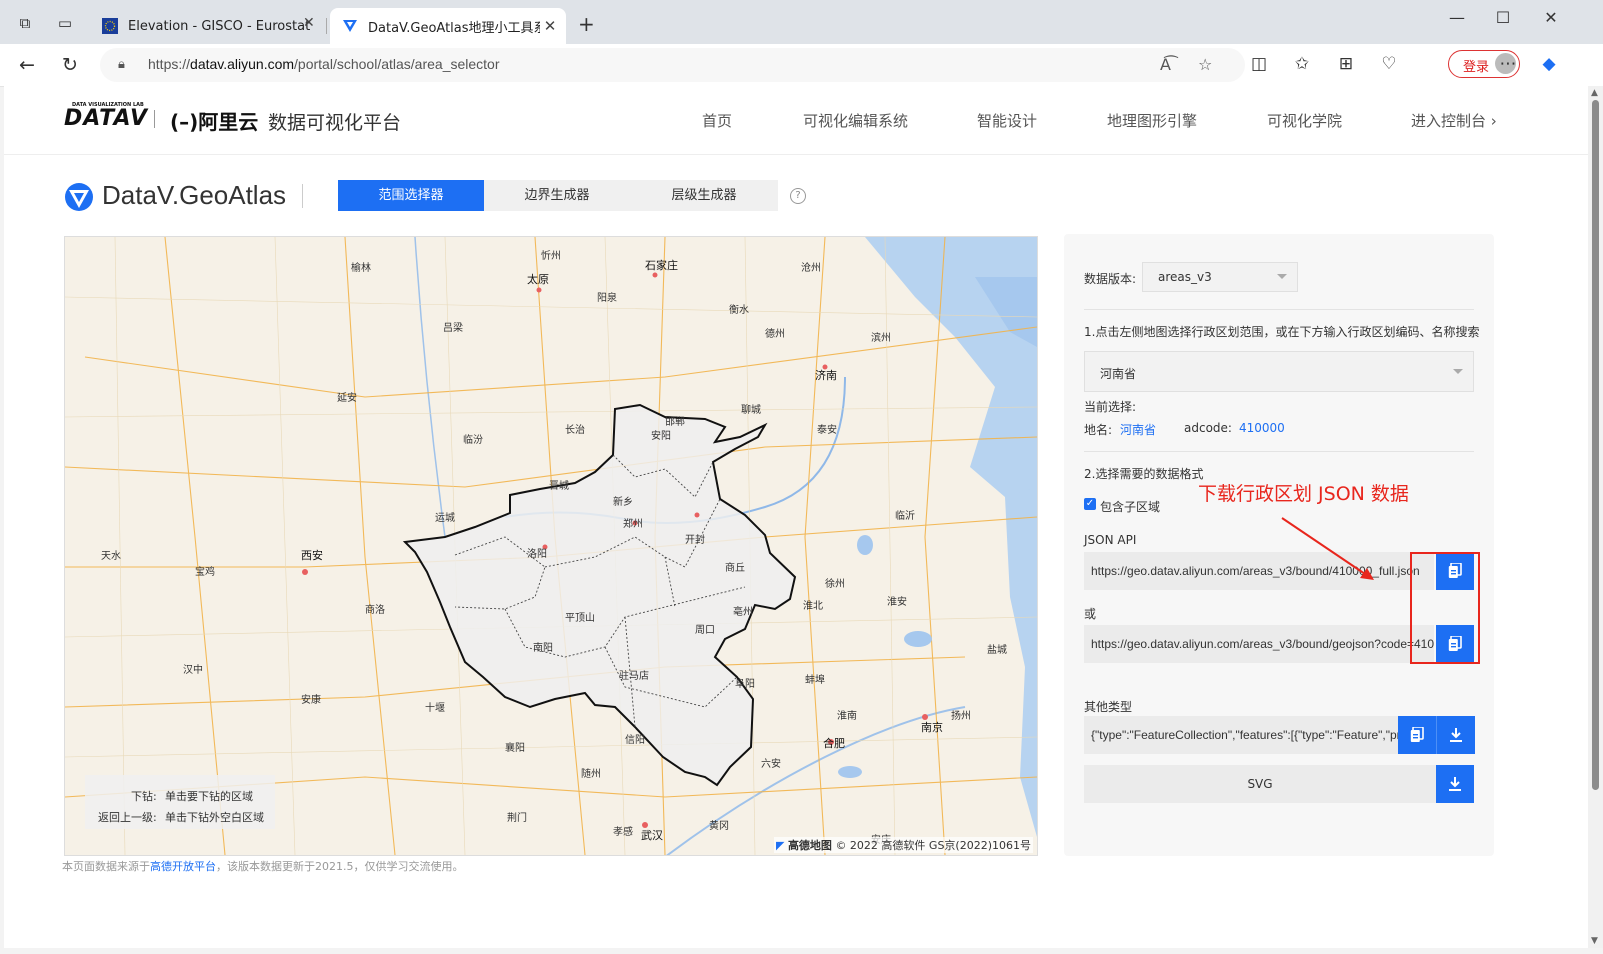 This screenshot has height=954, width=1603. What do you see at coordinates (375, 610) in the screenshot?
I see `map-label: 商洛` at bounding box center [375, 610].